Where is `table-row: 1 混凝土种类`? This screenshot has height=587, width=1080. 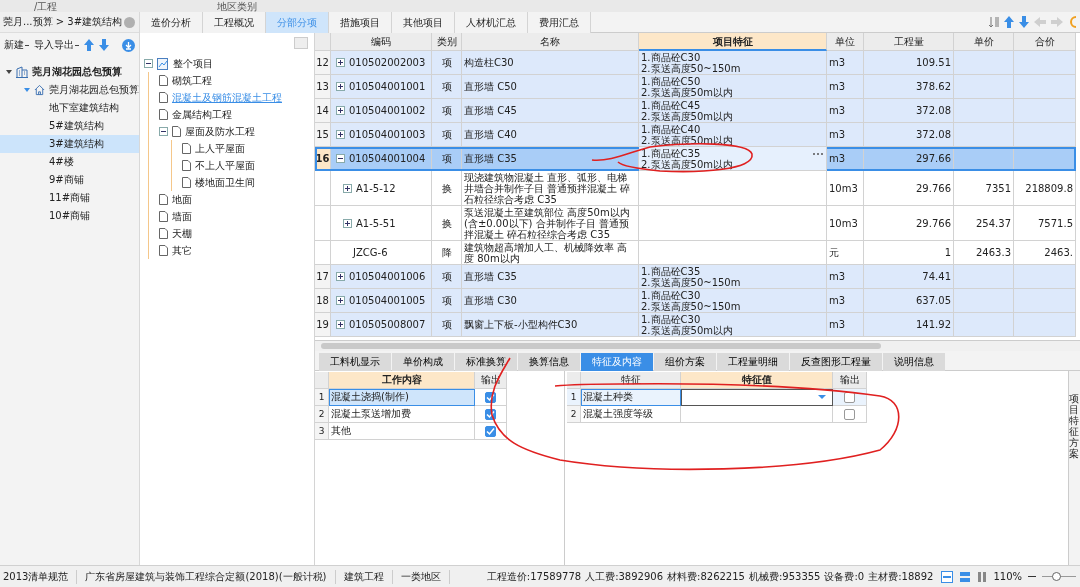
table-row: 1 混凝土种类 is located at coordinates (817, 397).